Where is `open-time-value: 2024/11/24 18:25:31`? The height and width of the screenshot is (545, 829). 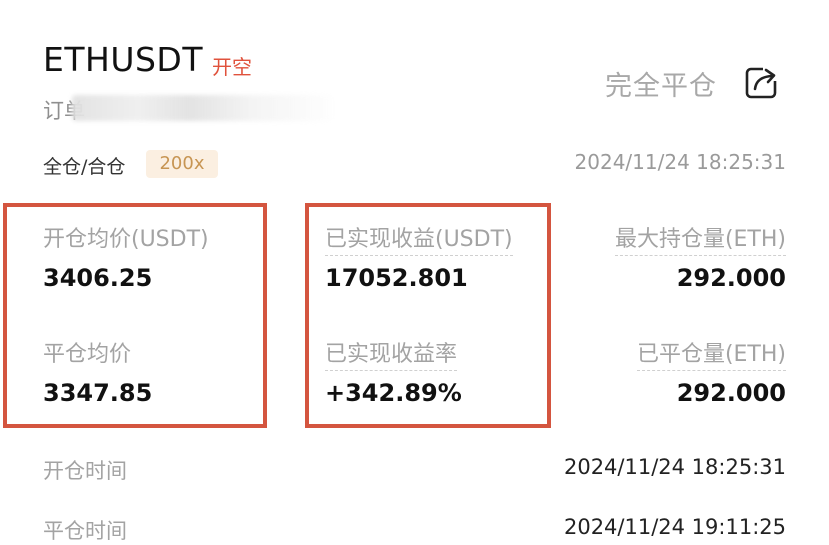 open-time-value: 2024/11/24 18:25:31 is located at coordinates (674, 467).